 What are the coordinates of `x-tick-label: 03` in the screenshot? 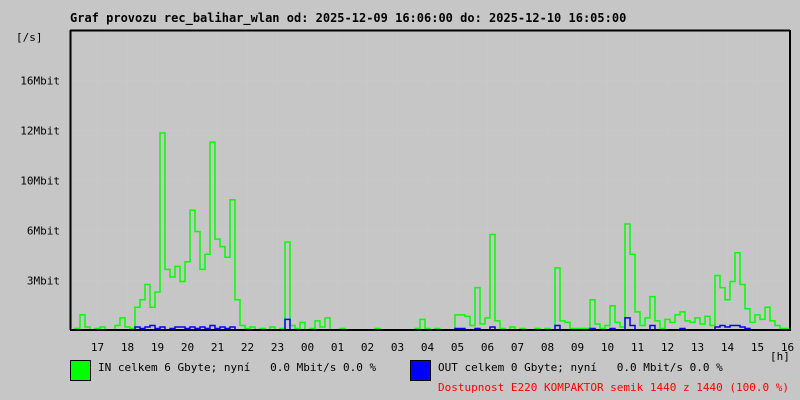 It's located at (397, 347).